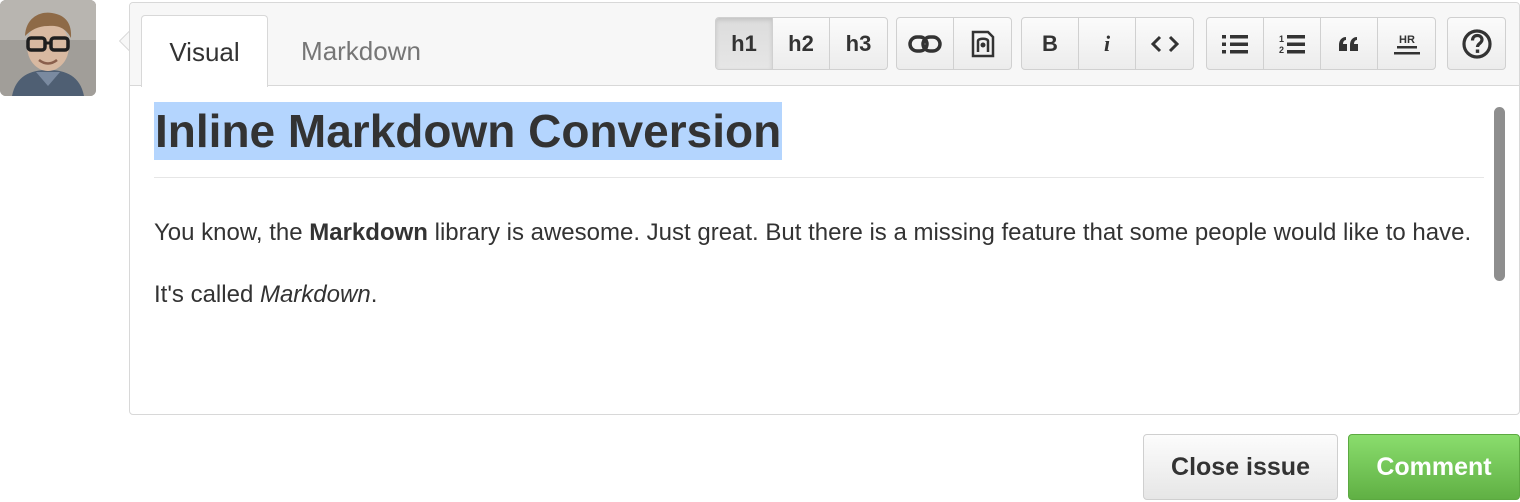 This screenshot has width=1520, height=502. What do you see at coordinates (374, 294) in the screenshot?
I see `paragraph-2-text-b: .` at bounding box center [374, 294].